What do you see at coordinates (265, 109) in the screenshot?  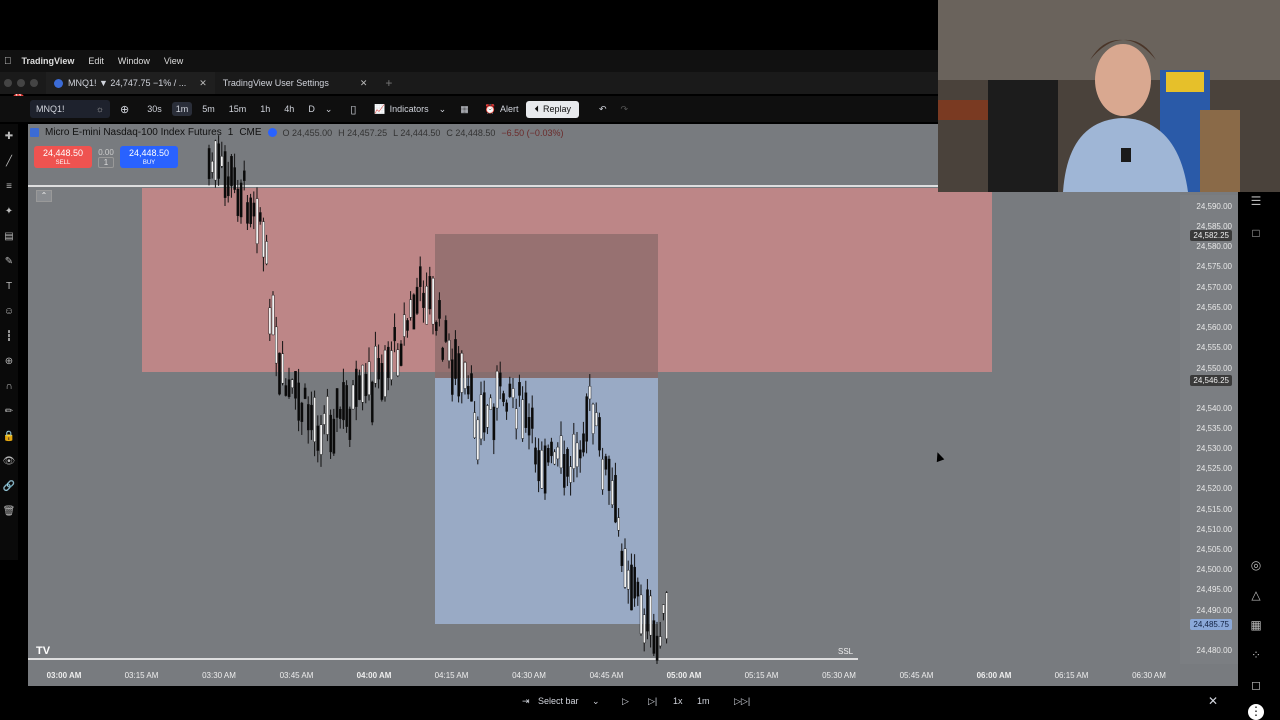 I see `timeframe-1h: 1h` at bounding box center [265, 109].